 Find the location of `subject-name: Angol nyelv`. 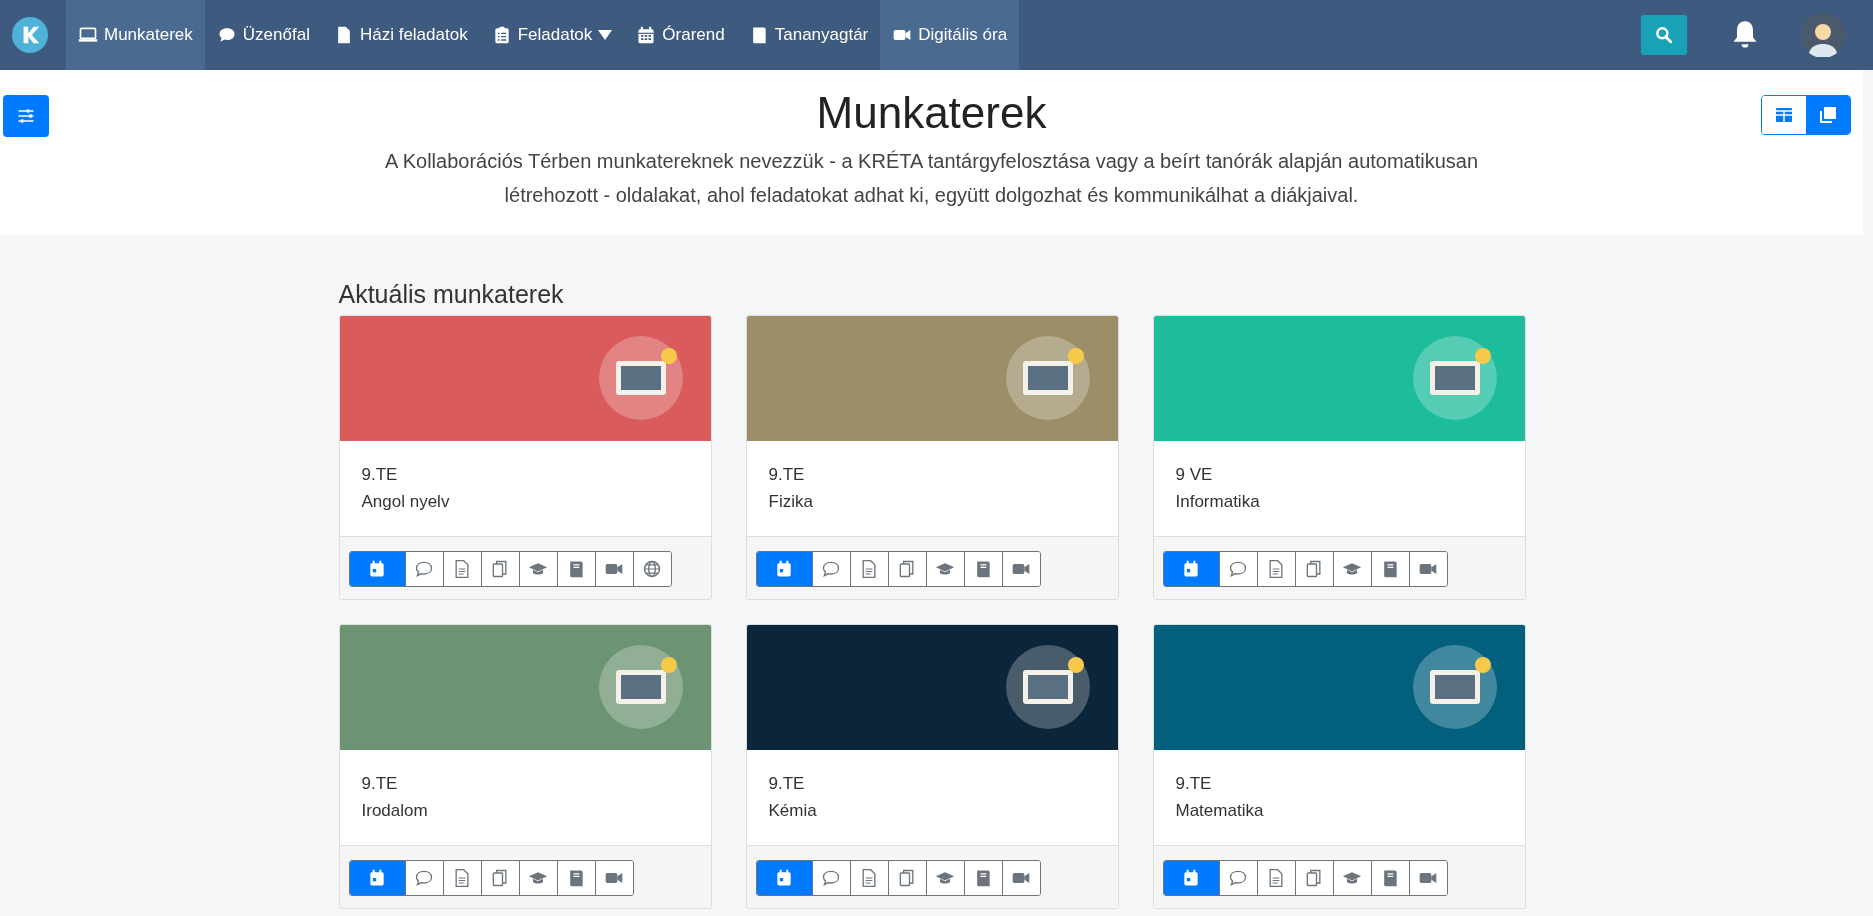

subject-name: Angol nyelv is located at coordinates (406, 502).